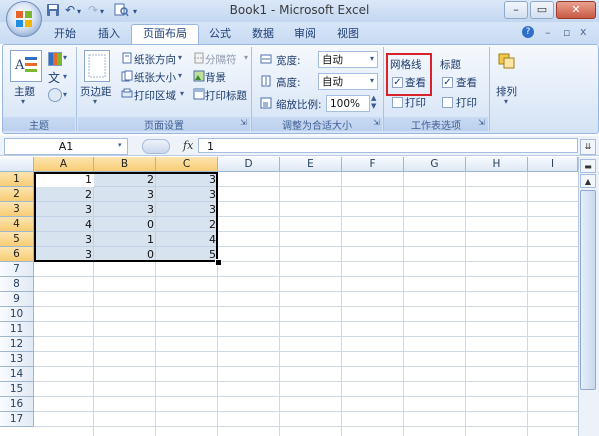 The height and width of the screenshot is (436, 599). Describe the element at coordinates (506, 101) in the screenshot. I see `arrange-dropdown-icon: ▾` at that location.